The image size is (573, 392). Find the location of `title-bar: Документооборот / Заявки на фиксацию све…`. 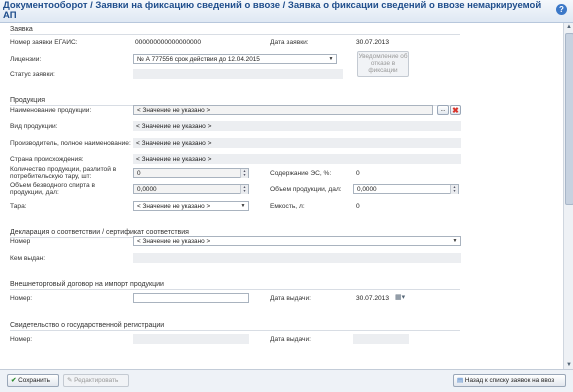

title-bar: Документооборот / Заявки на фиксацию све… is located at coordinates (286, 11).